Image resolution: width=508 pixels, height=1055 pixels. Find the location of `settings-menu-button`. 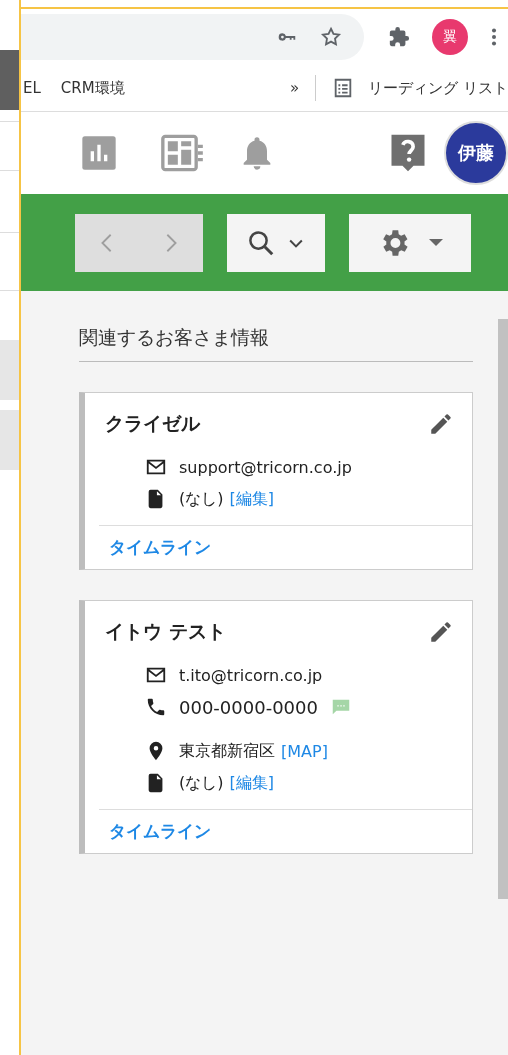

settings-menu-button is located at coordinates (410, 242).